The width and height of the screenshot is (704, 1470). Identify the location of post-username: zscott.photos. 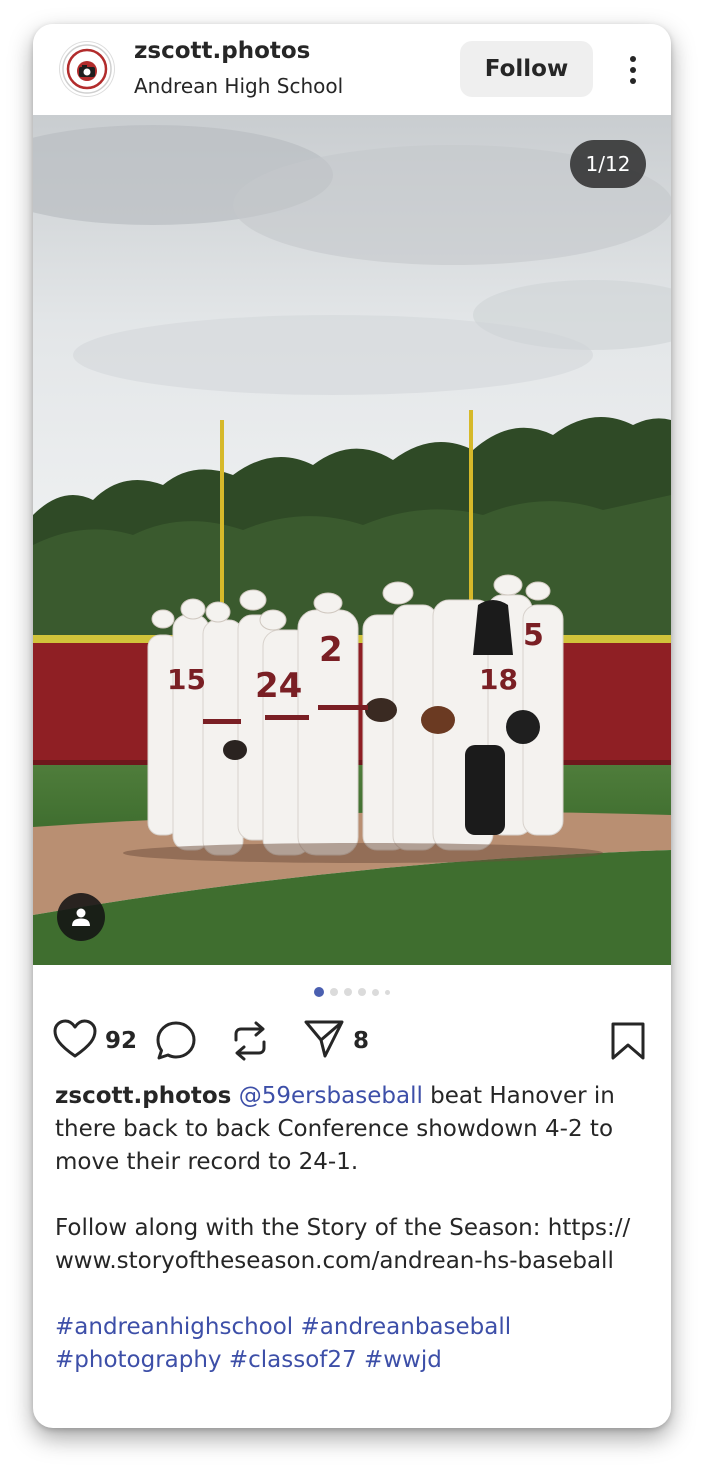
(222, 51).